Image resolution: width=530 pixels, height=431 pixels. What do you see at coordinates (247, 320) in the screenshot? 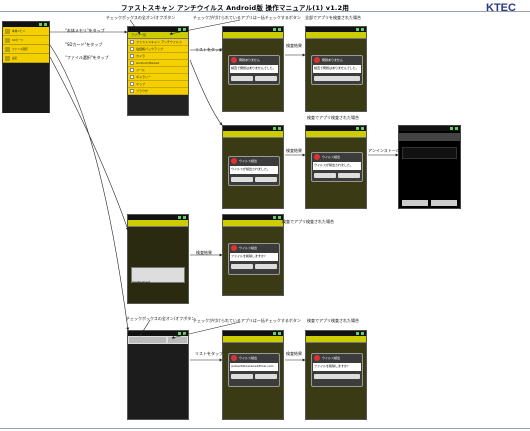
I see `label-checked-scan-bottom: チェックが付けられているアプリは一括チェックするボタン` at bounding box center [247, 320].